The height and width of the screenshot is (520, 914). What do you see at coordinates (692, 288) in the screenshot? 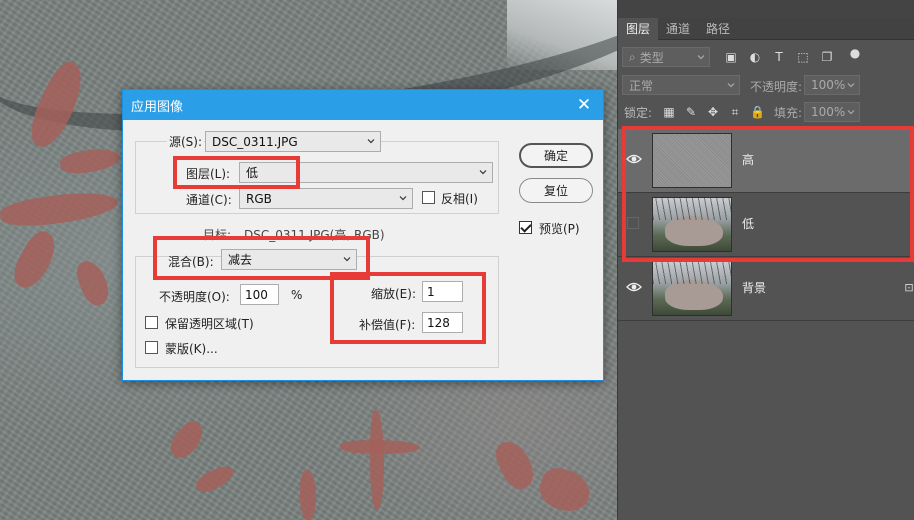
I see `layer-thumbnail` at bounding box center [692, 288].